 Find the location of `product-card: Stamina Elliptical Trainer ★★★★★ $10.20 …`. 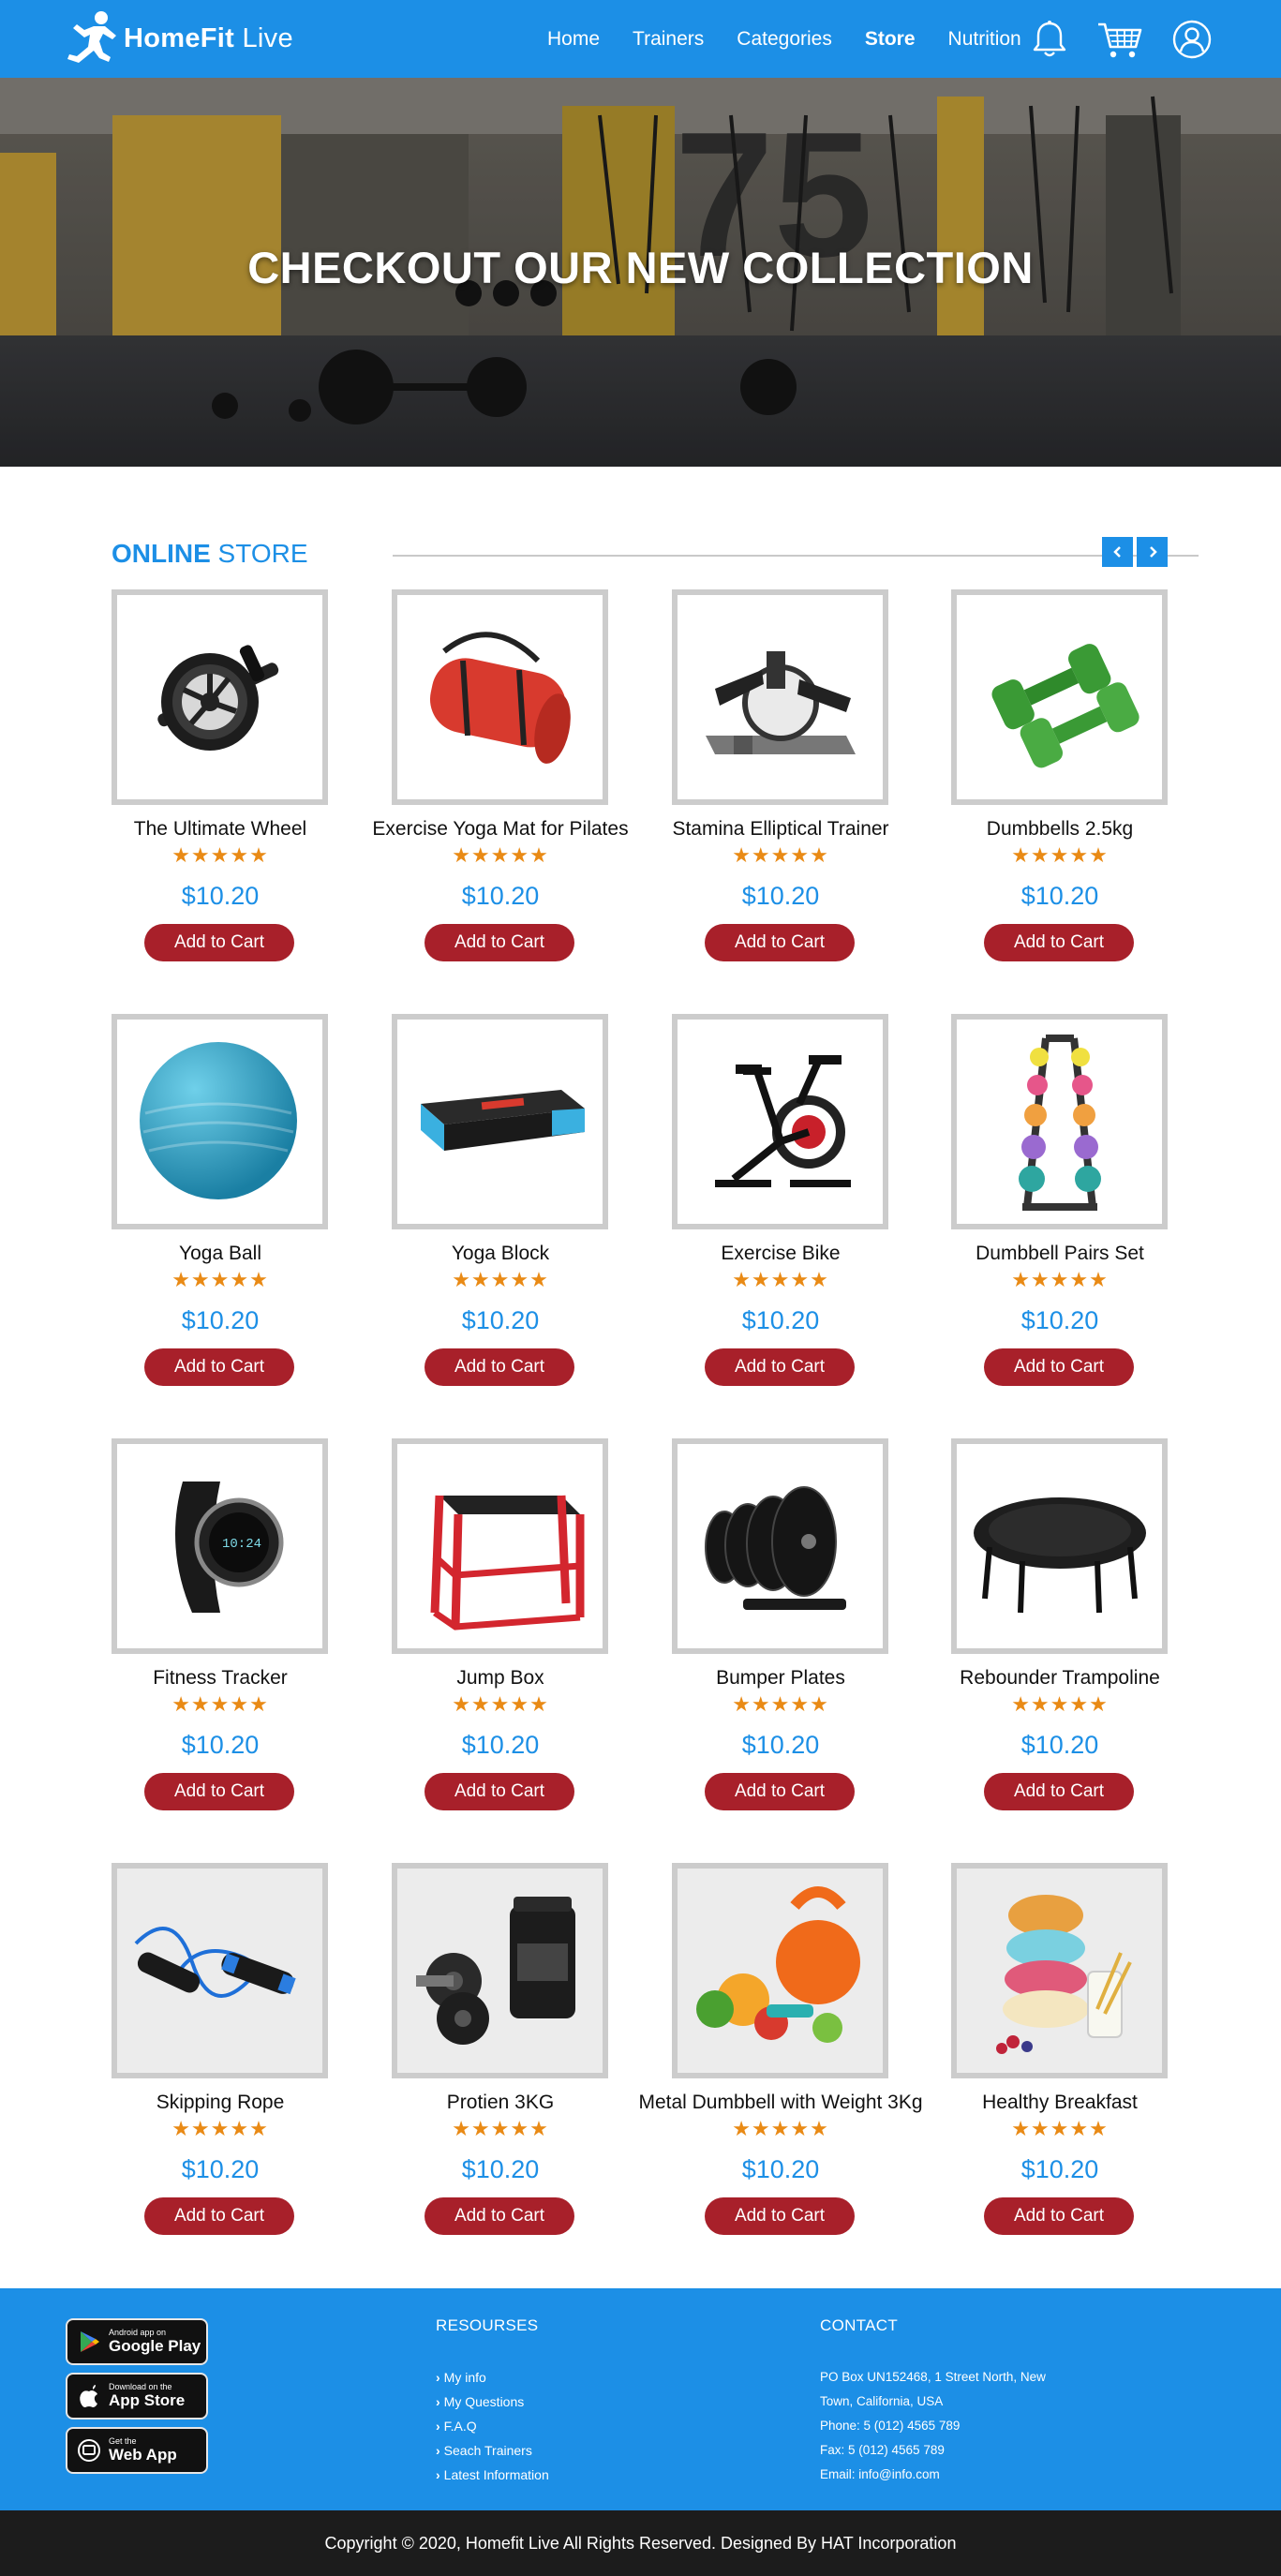

product-card: Stamina Elliptical Trainer ★★★★★ $10.20 … is located at coordinates (781, 786).